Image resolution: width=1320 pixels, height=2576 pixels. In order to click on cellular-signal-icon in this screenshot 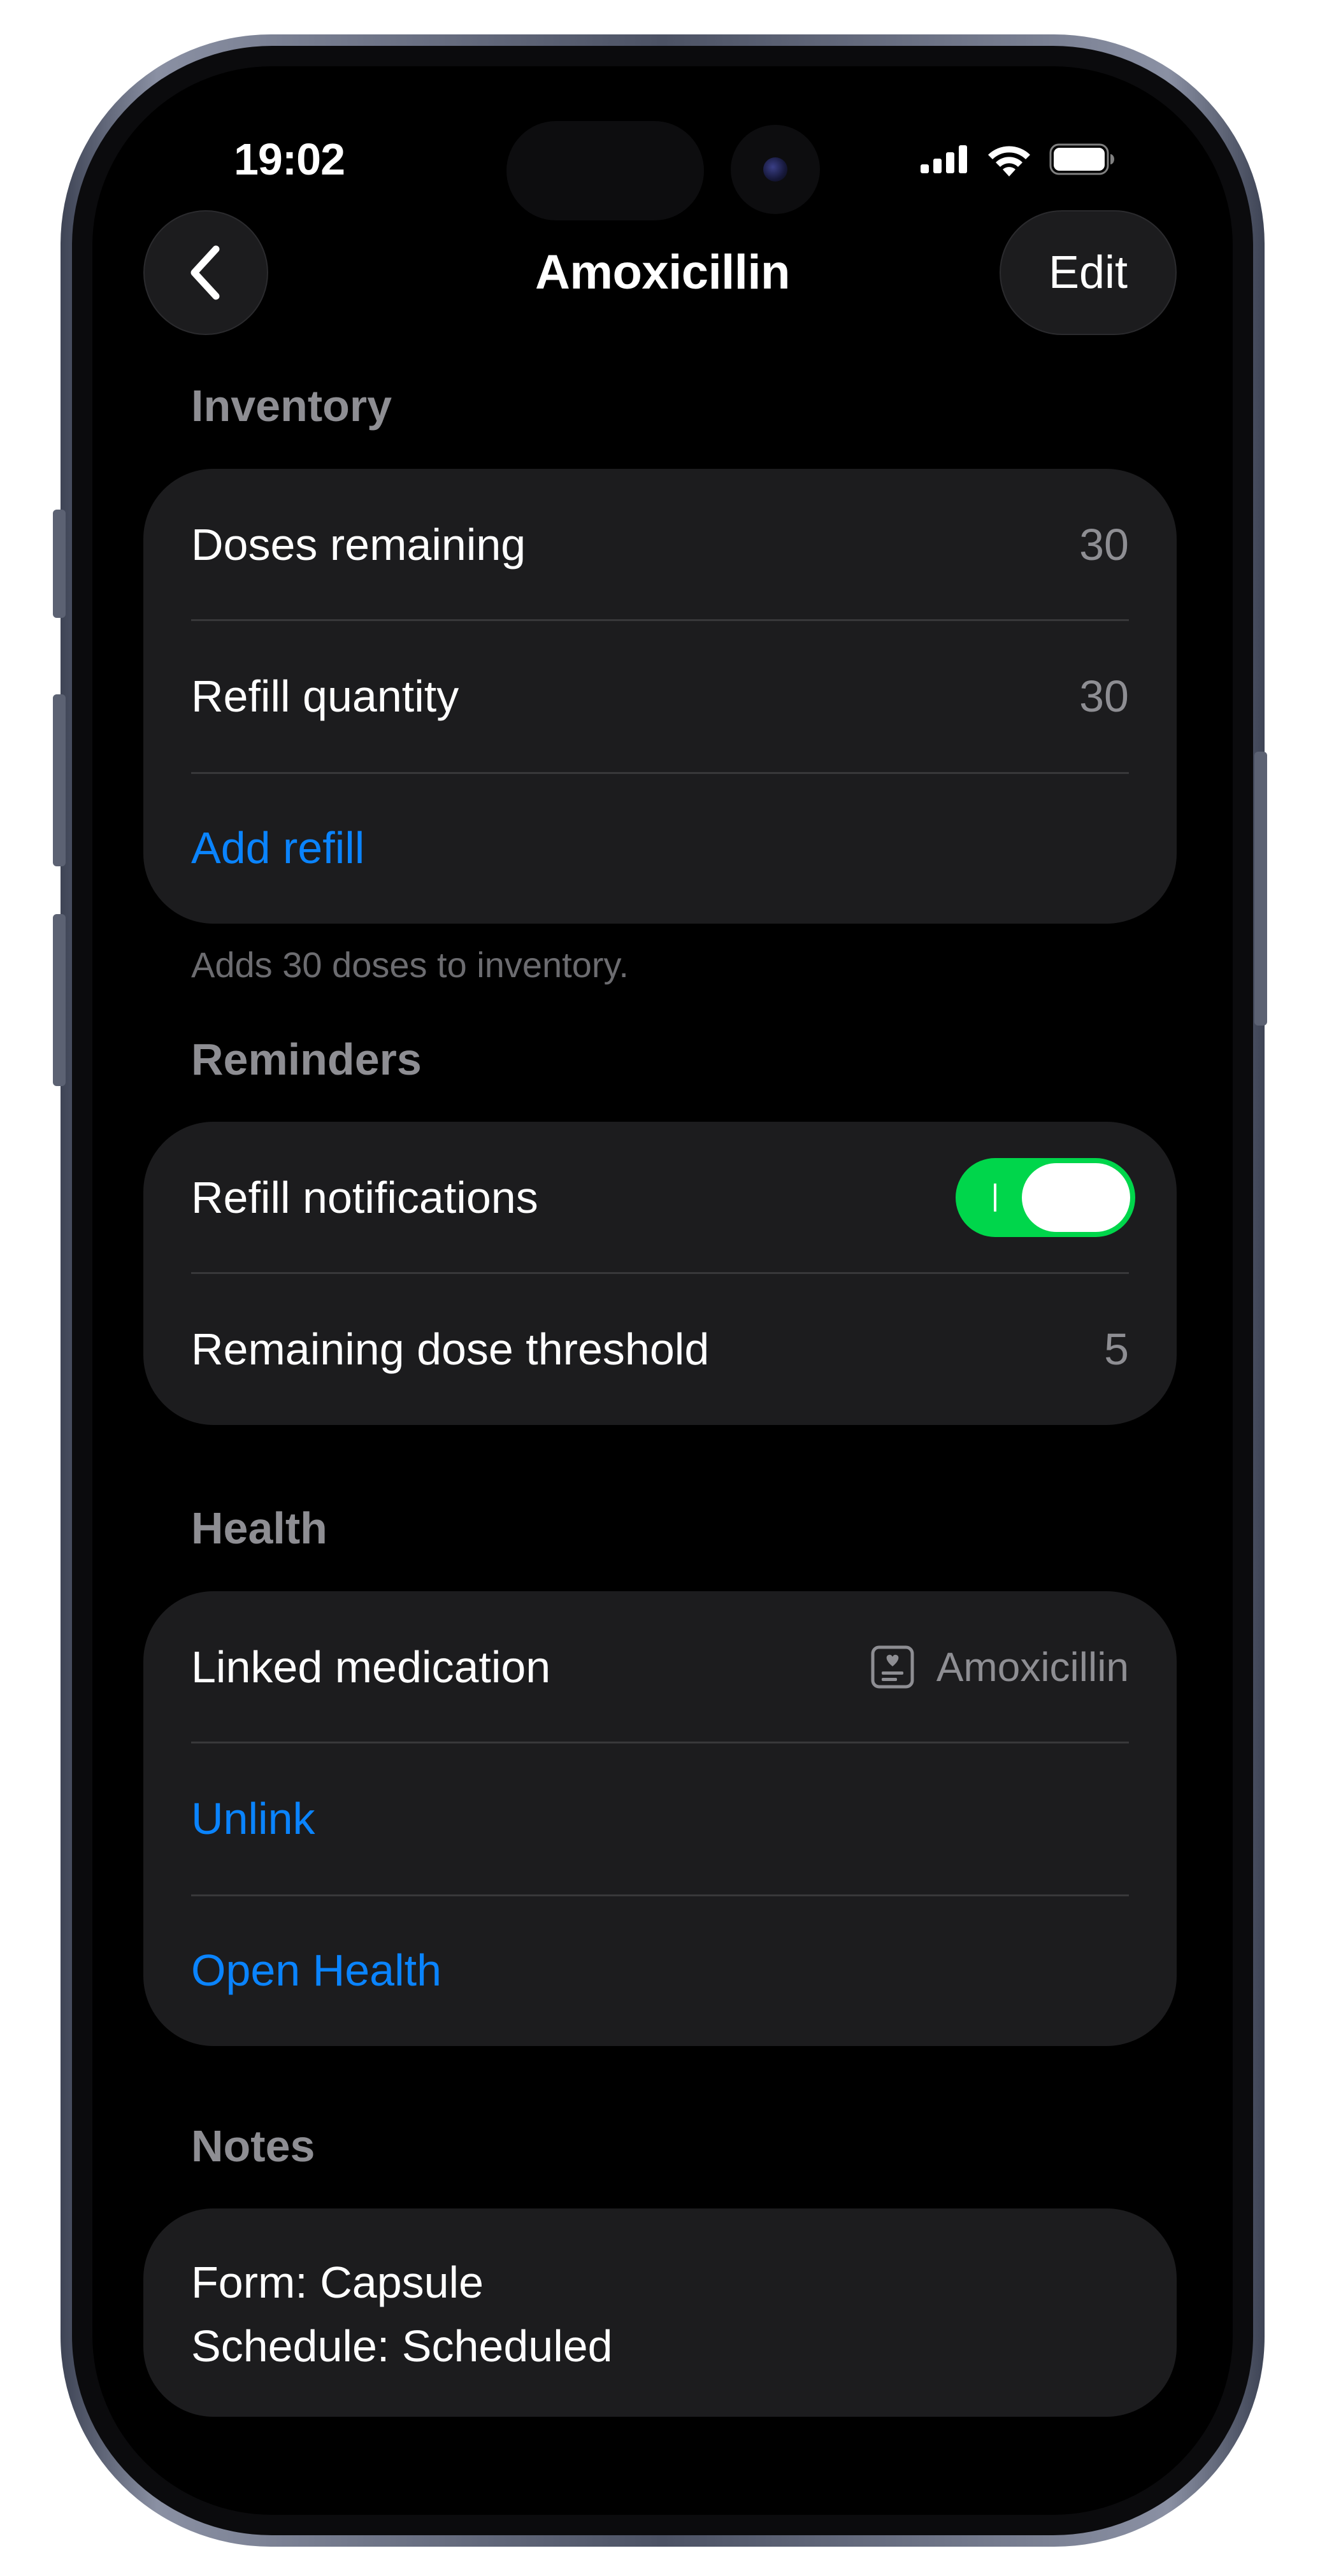, I will do `click(944, 159)`.